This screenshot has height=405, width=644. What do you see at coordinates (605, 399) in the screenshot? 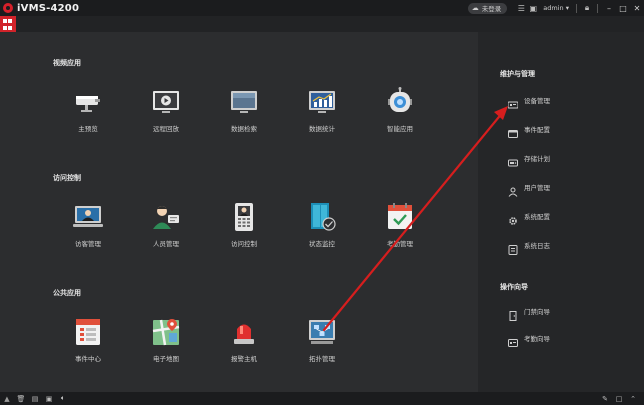
I see `pin-icon: ✎` at bounding box center [605, 399].